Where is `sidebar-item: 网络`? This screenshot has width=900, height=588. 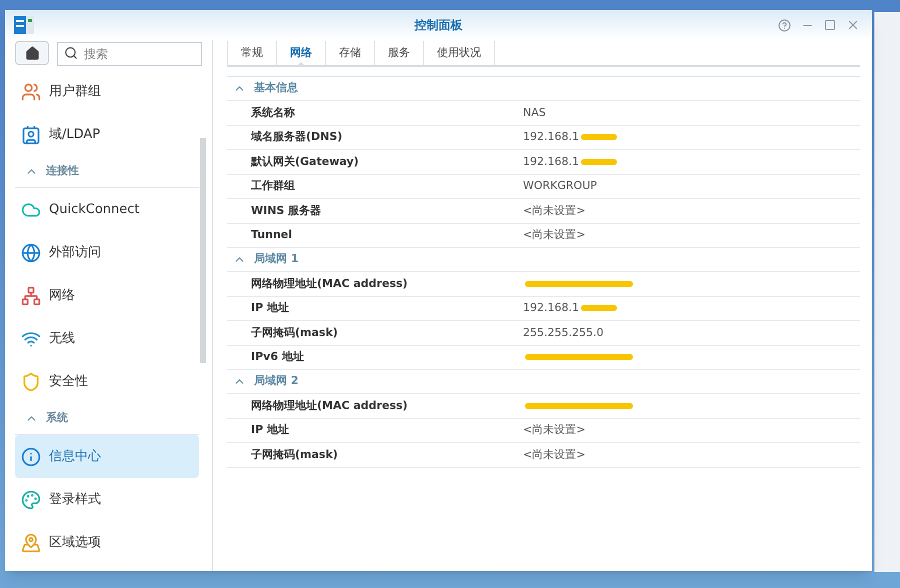
sidebar-item: 网络 is located at coordinates (107, 295).